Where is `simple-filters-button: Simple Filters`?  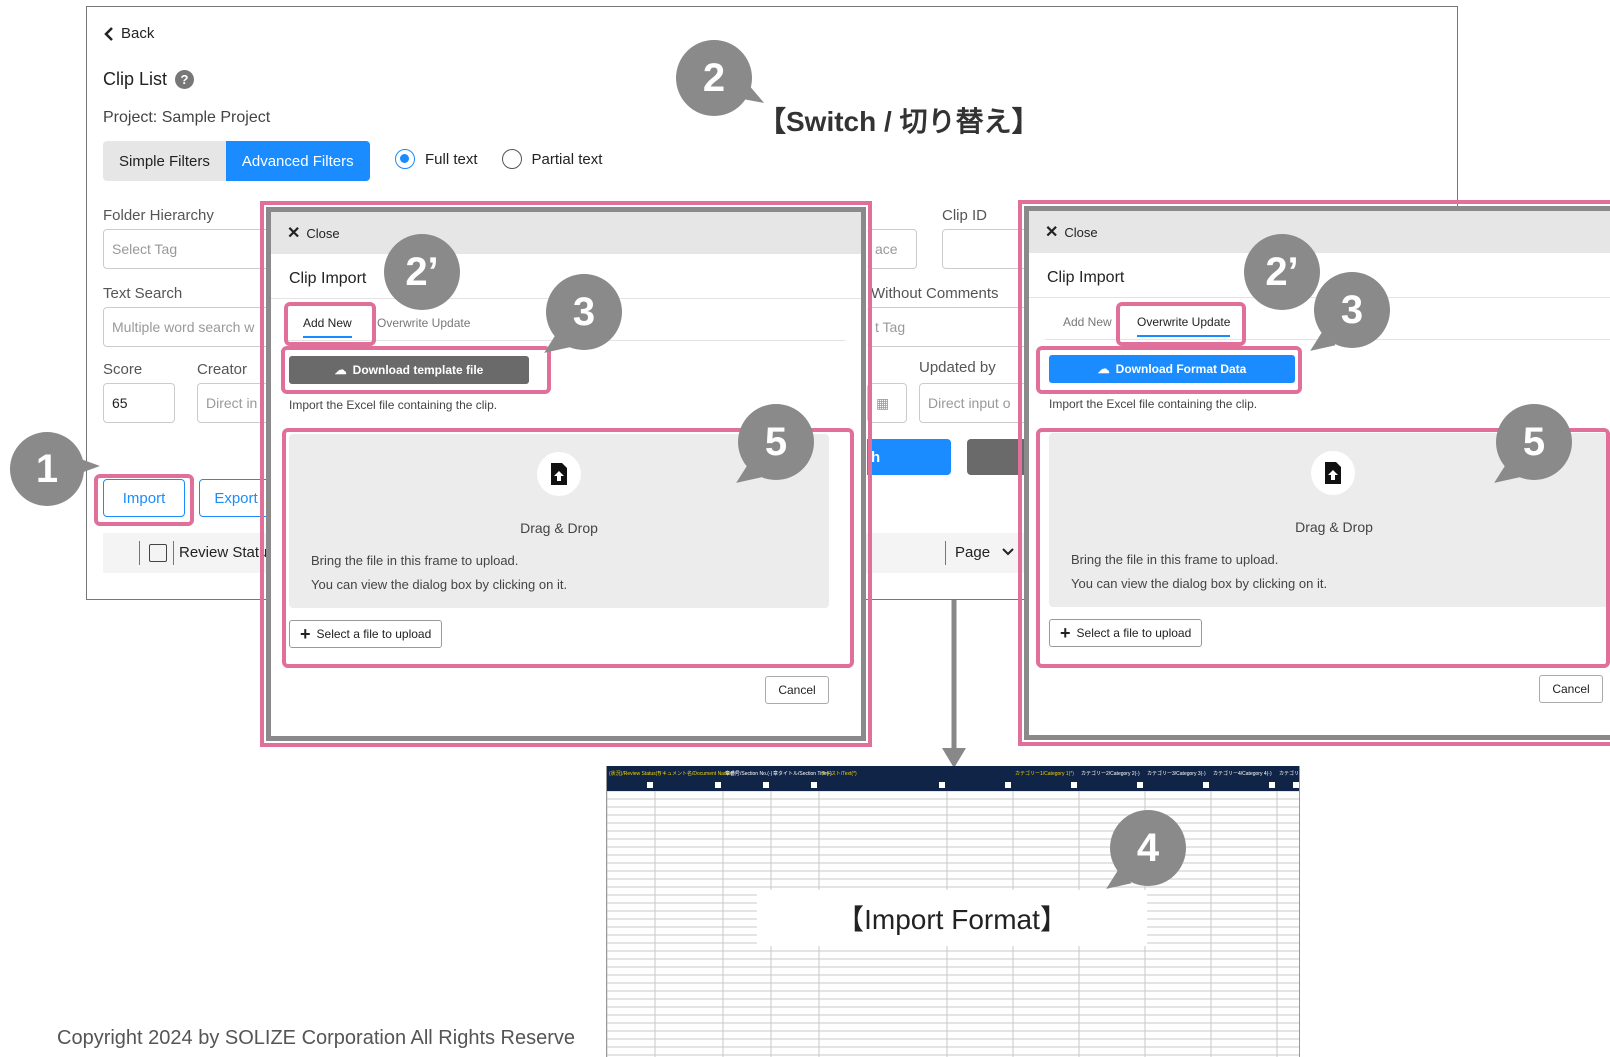 simple-filters-button: Simple Filters is located at coordinates (164, 161).